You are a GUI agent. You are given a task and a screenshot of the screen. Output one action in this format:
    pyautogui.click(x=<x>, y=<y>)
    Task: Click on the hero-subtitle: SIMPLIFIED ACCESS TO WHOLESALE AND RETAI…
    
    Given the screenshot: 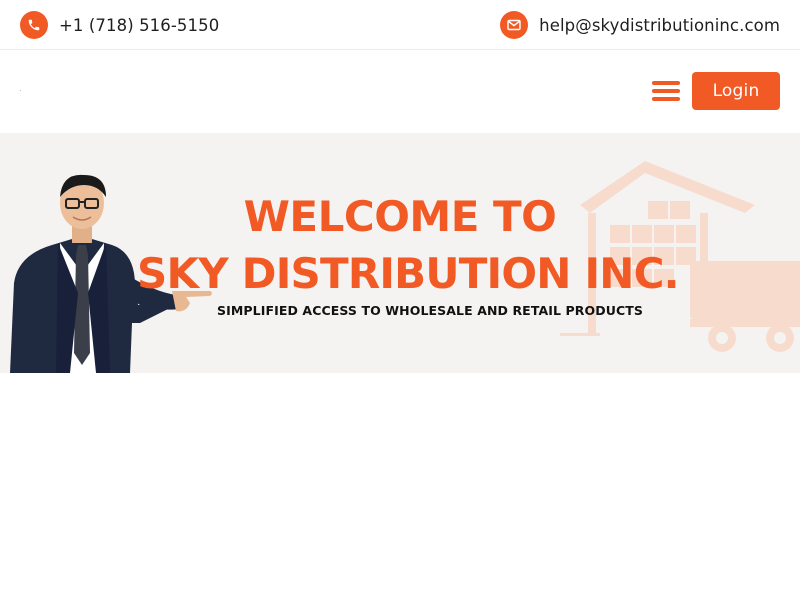 What is the action you would take?
    pyautogui.click(x=430, y=310)
    